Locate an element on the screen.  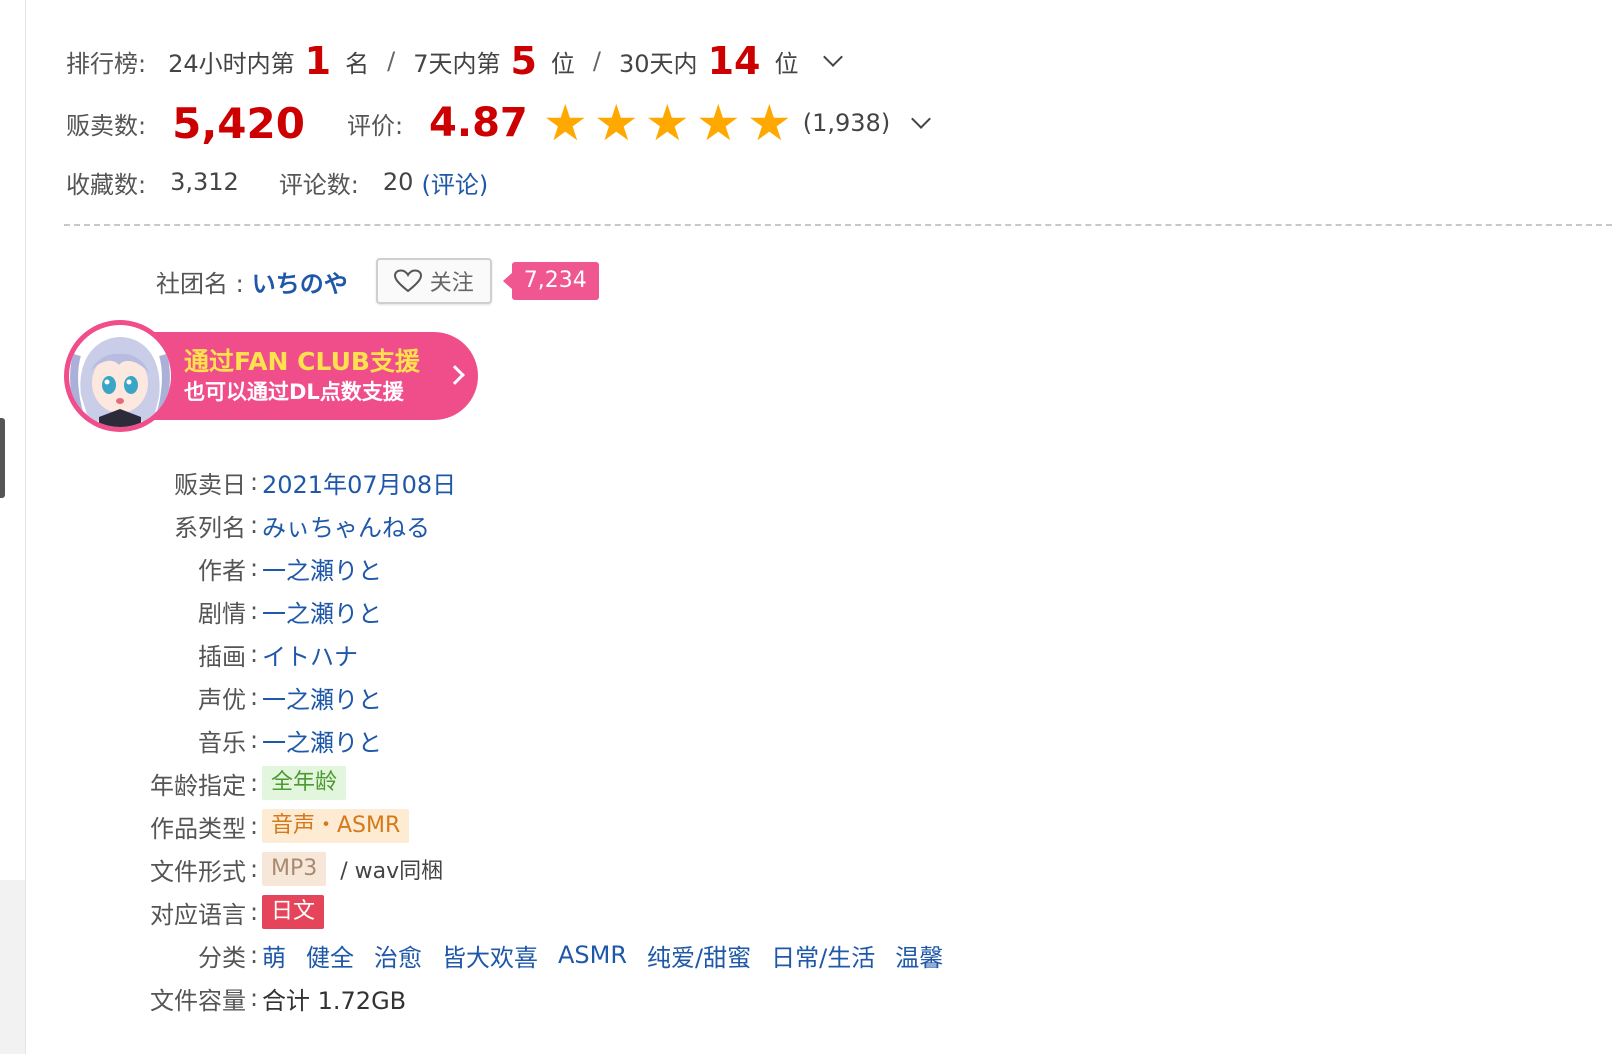
author-label: 作者 is located at coordinates (222, 570).